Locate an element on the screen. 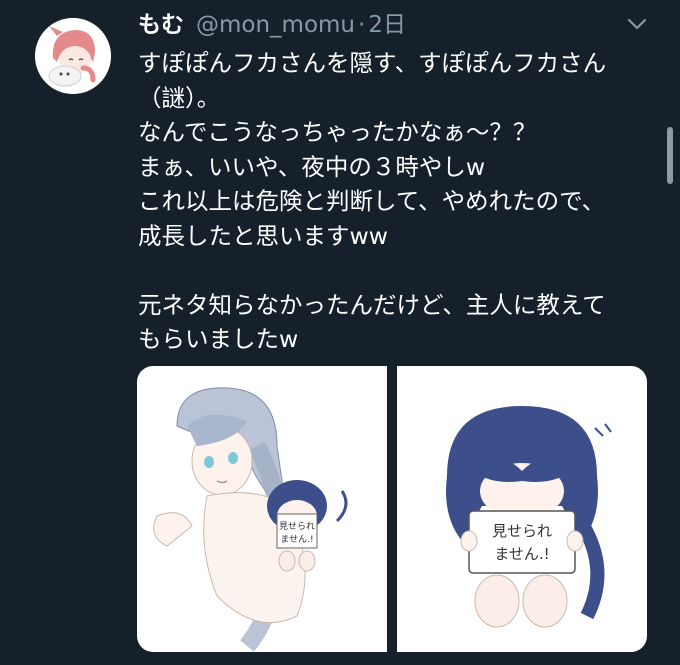 This screenshot has height=665, width=680. tweet-header: もむ @mon_momu · 2日 is located at coordinates (272, 25).